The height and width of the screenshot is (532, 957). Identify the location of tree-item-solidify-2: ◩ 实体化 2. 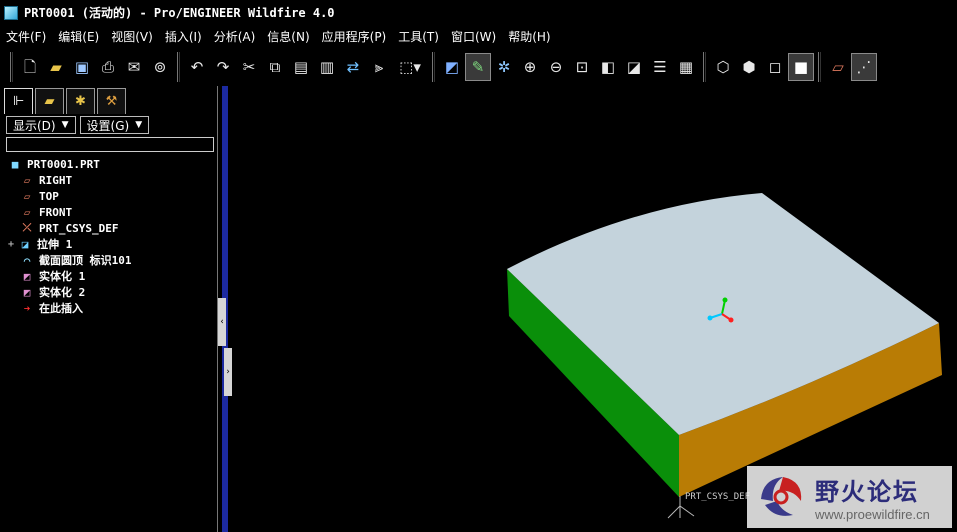
(110, 292).